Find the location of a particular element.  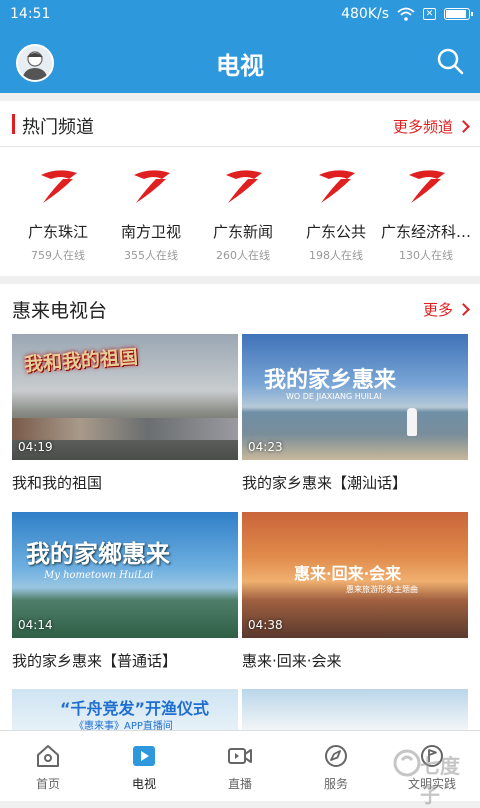

tab-label: 电视 is located at coordinates (143, 784).